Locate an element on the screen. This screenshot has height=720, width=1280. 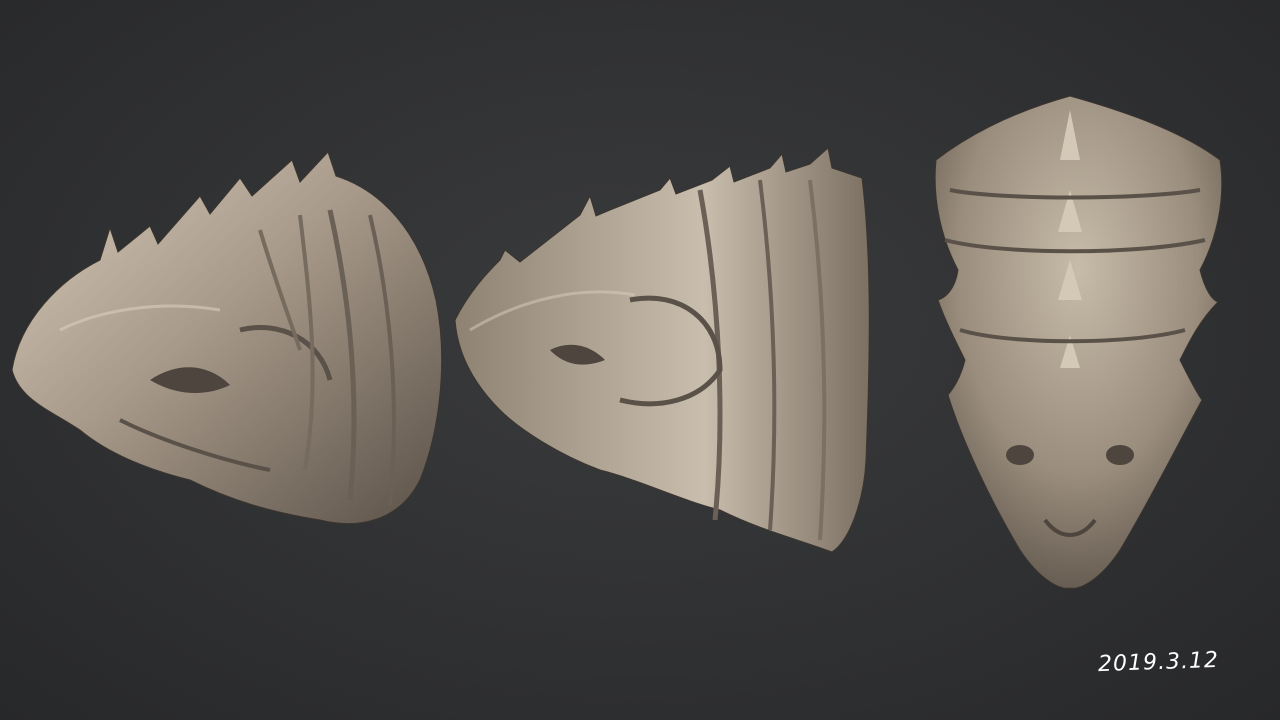
handwritten-date-signature: 2019.3.12 is located at coordinates (1158, 662).